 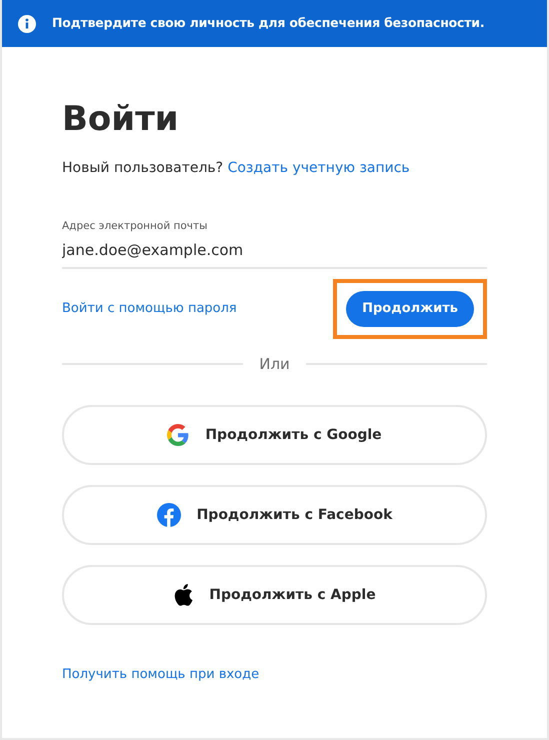 I want to click on password-login-link: Войти с помощью пароля, so click(x=149, y=309).